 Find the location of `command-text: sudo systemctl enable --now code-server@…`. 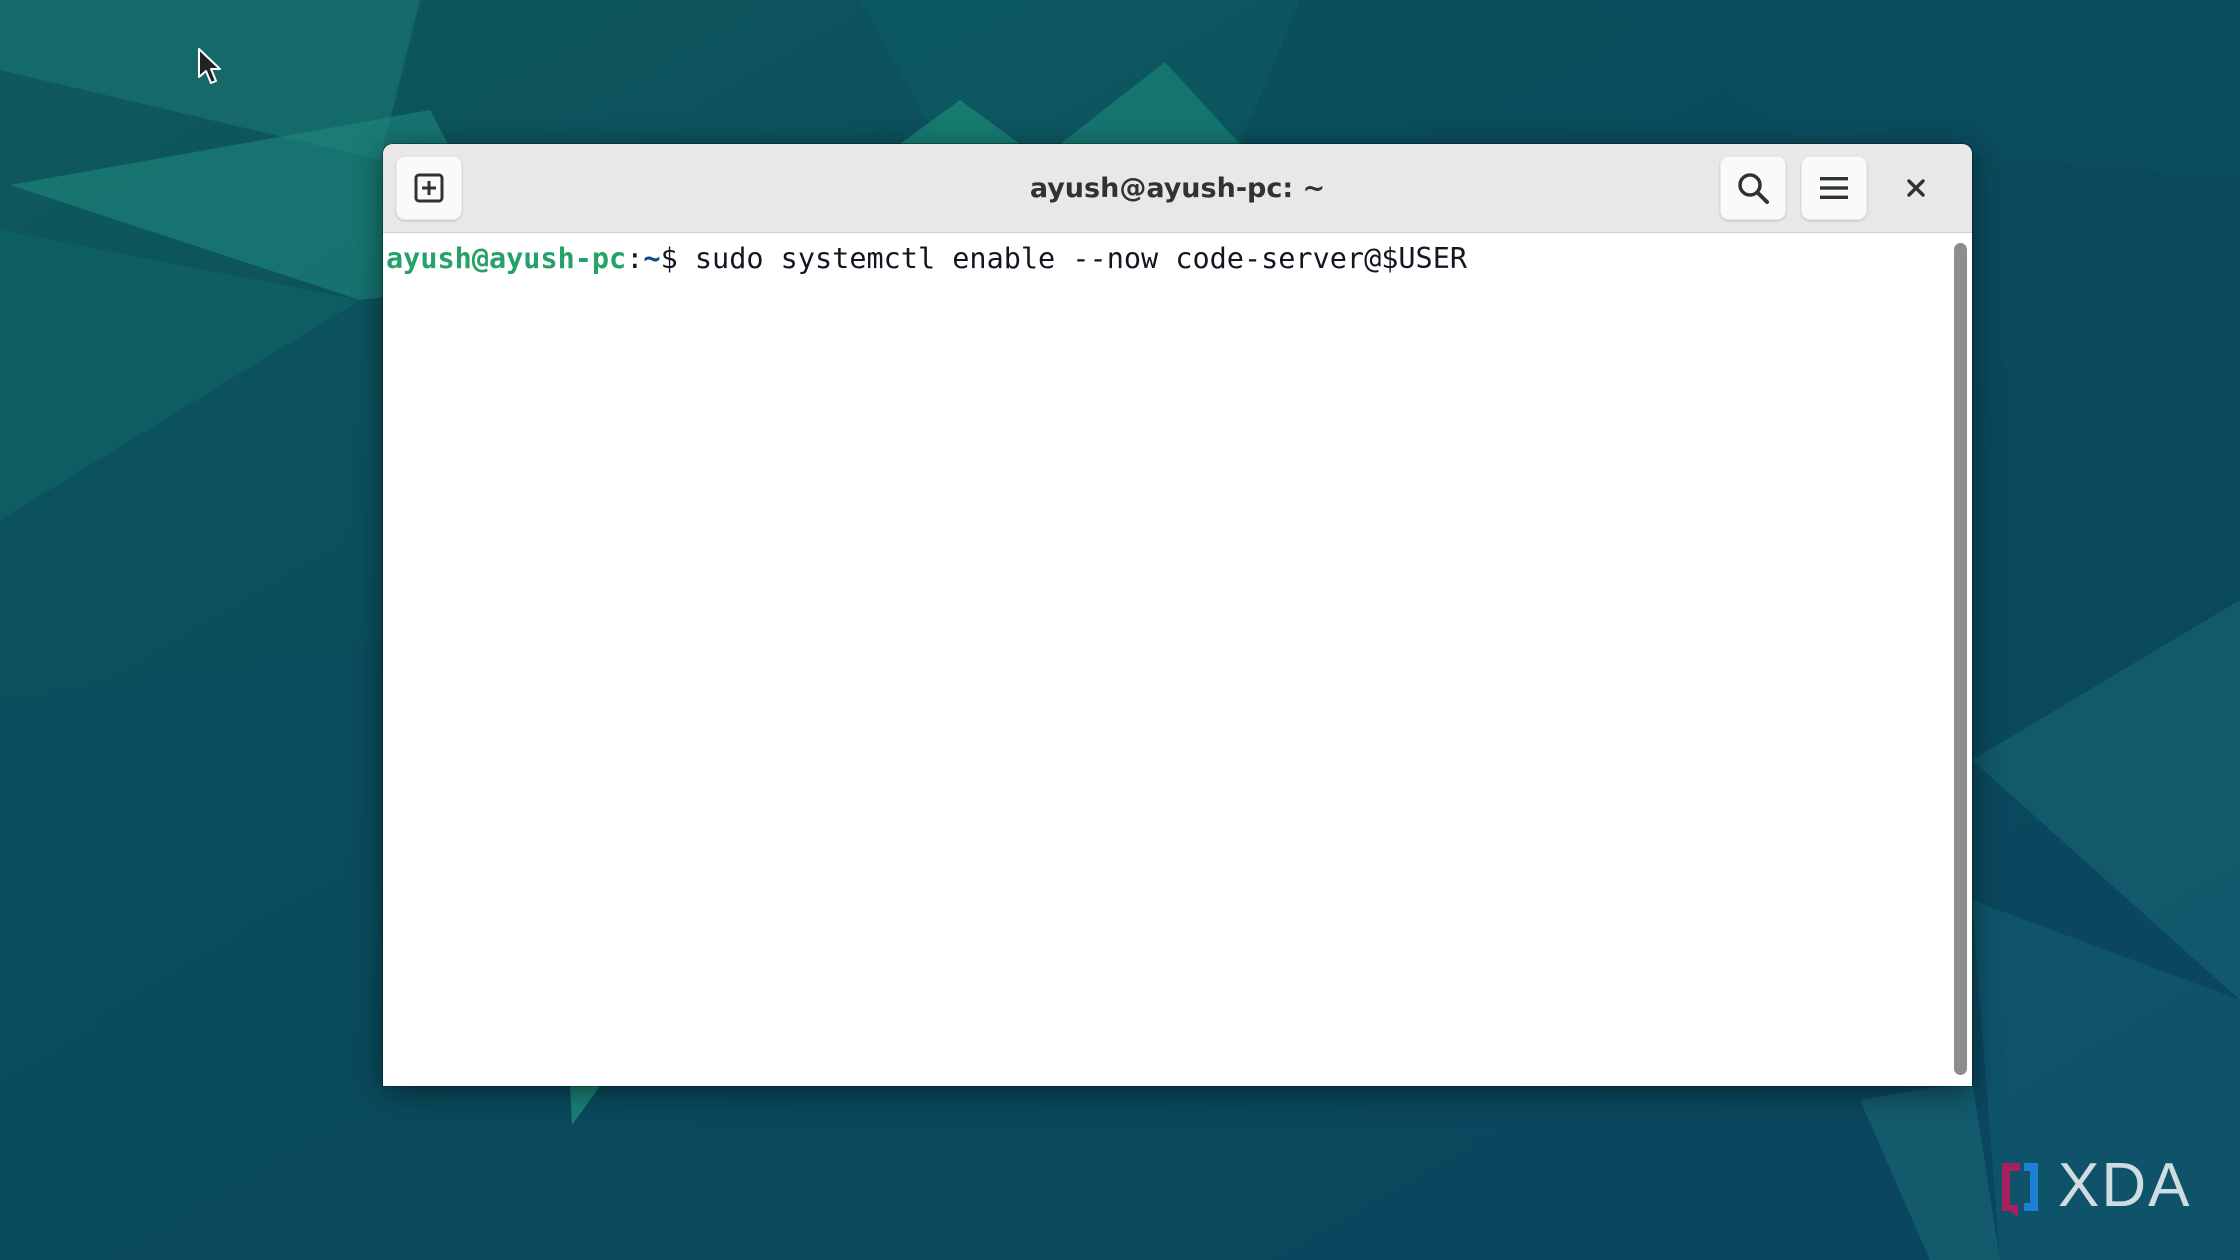

command-text: sudo systemctl enable --now code-server@… is located at coordinates (1081, 258).